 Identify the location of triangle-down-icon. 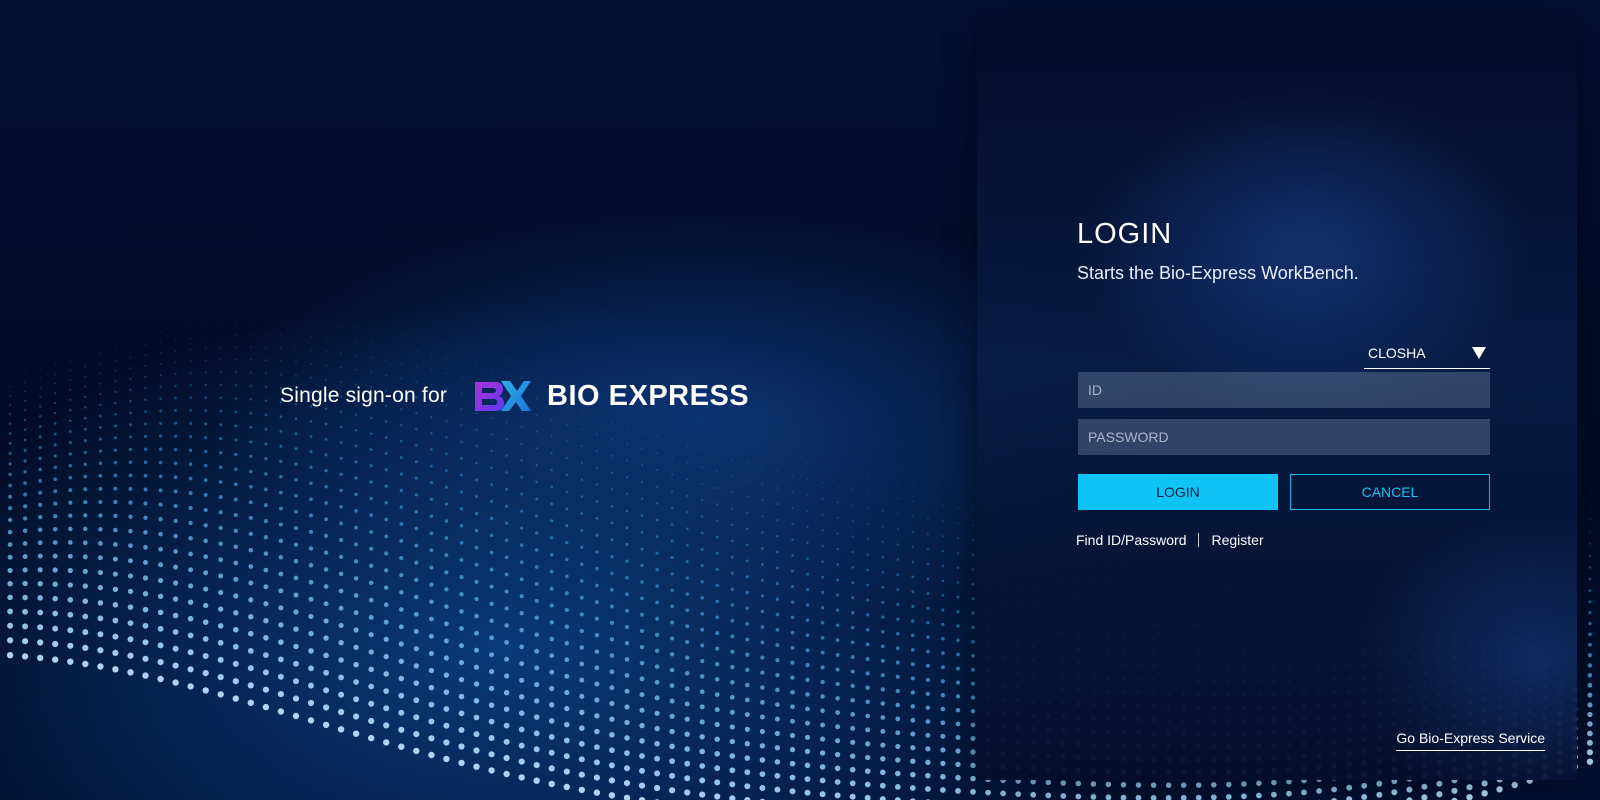
(1479, 353).